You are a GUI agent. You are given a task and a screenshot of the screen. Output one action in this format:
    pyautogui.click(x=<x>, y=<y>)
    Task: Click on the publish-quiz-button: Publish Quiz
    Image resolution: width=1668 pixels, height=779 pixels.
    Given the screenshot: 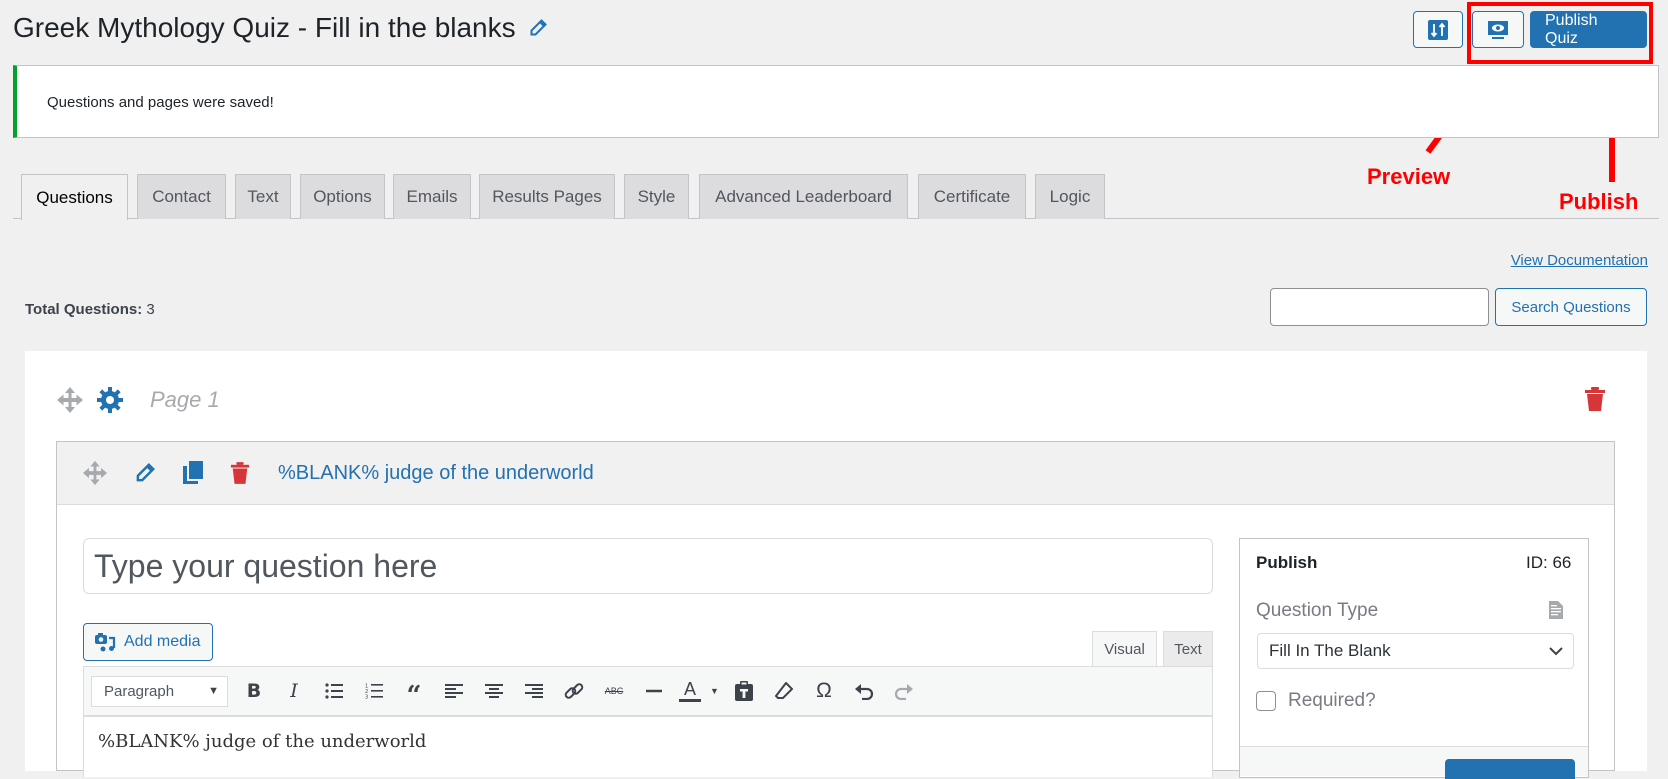 What is the action you would take?
    pyautogui.click(x=1588, y=29)
    